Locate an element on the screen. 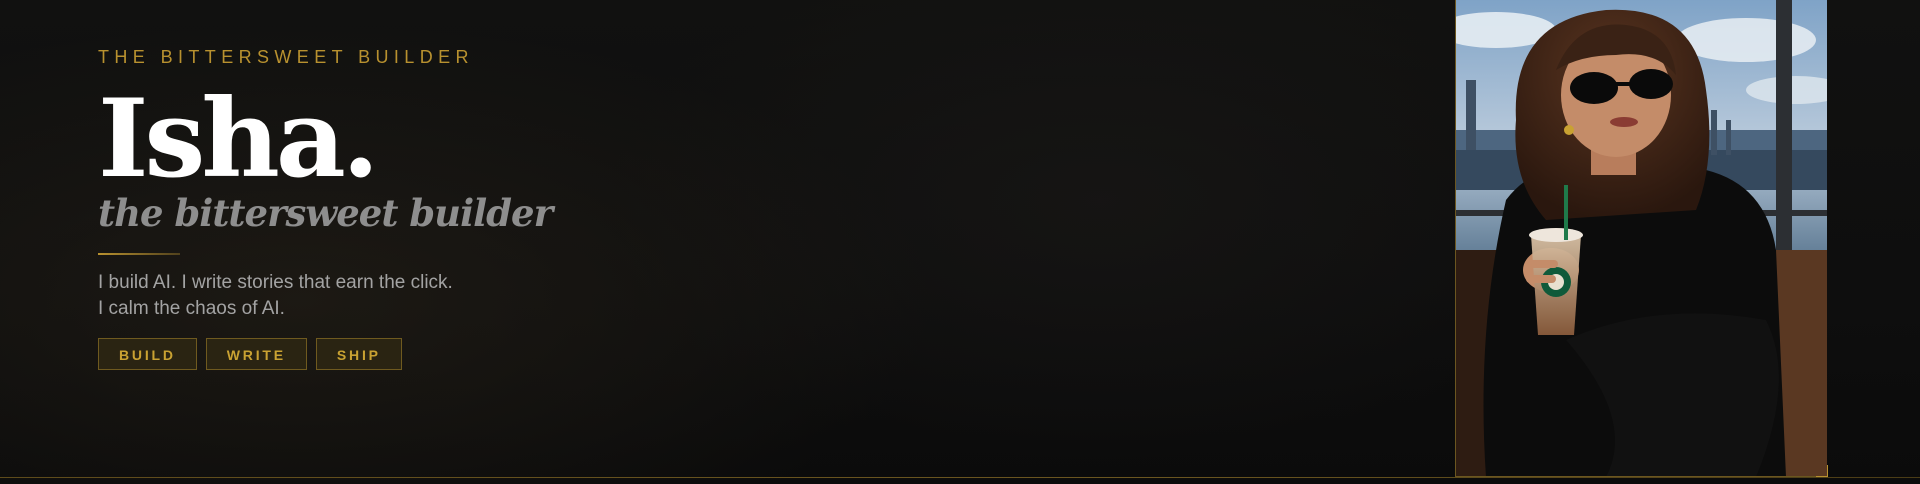 This screenshot has width=1920, height=484. hero-tagline: the bittersweet builder is located at coordinates (325, 213).